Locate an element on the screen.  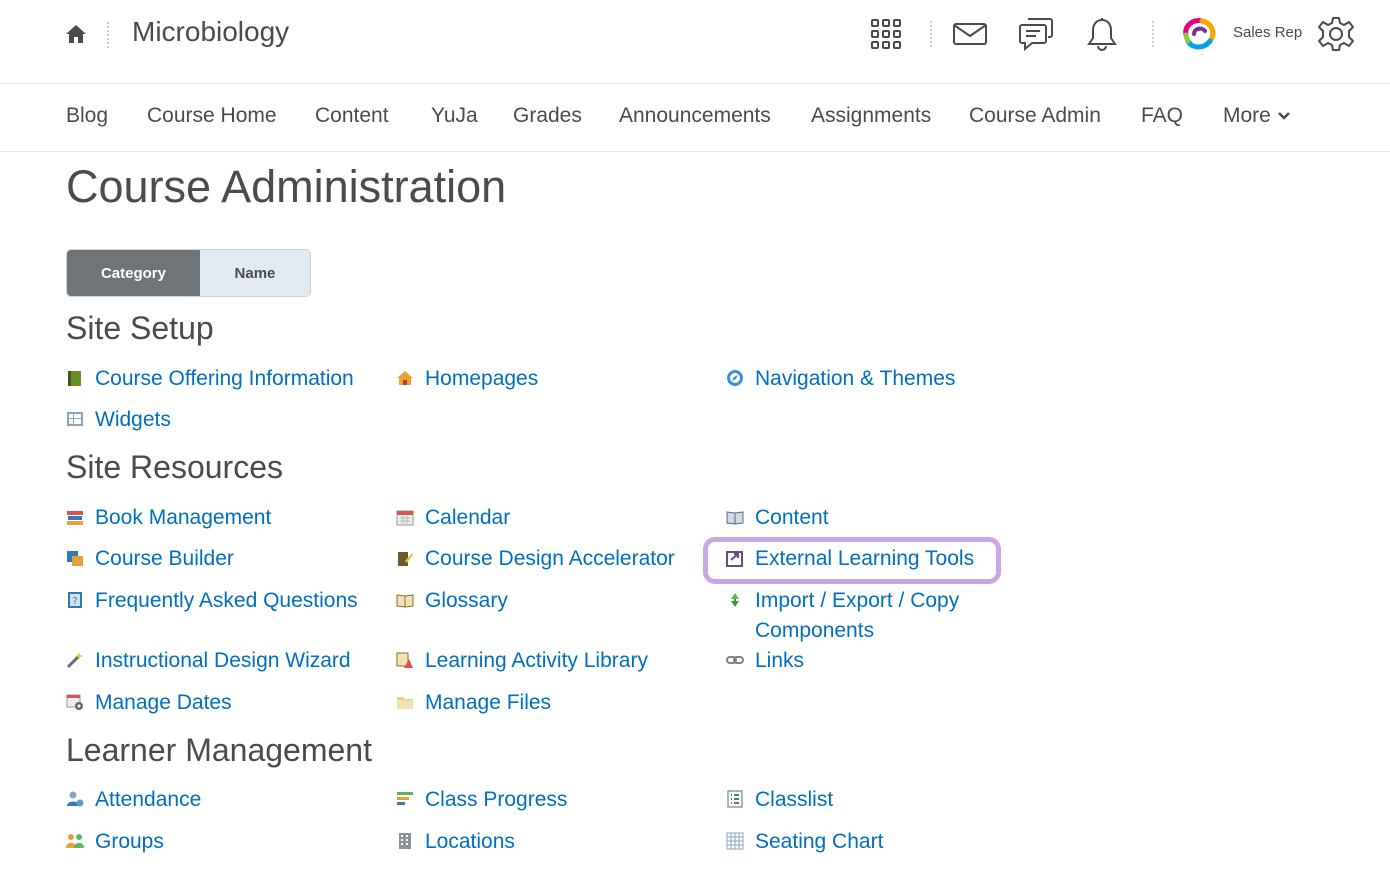
tool-label: Learning Activity Library is located at coordinates (536, 660).